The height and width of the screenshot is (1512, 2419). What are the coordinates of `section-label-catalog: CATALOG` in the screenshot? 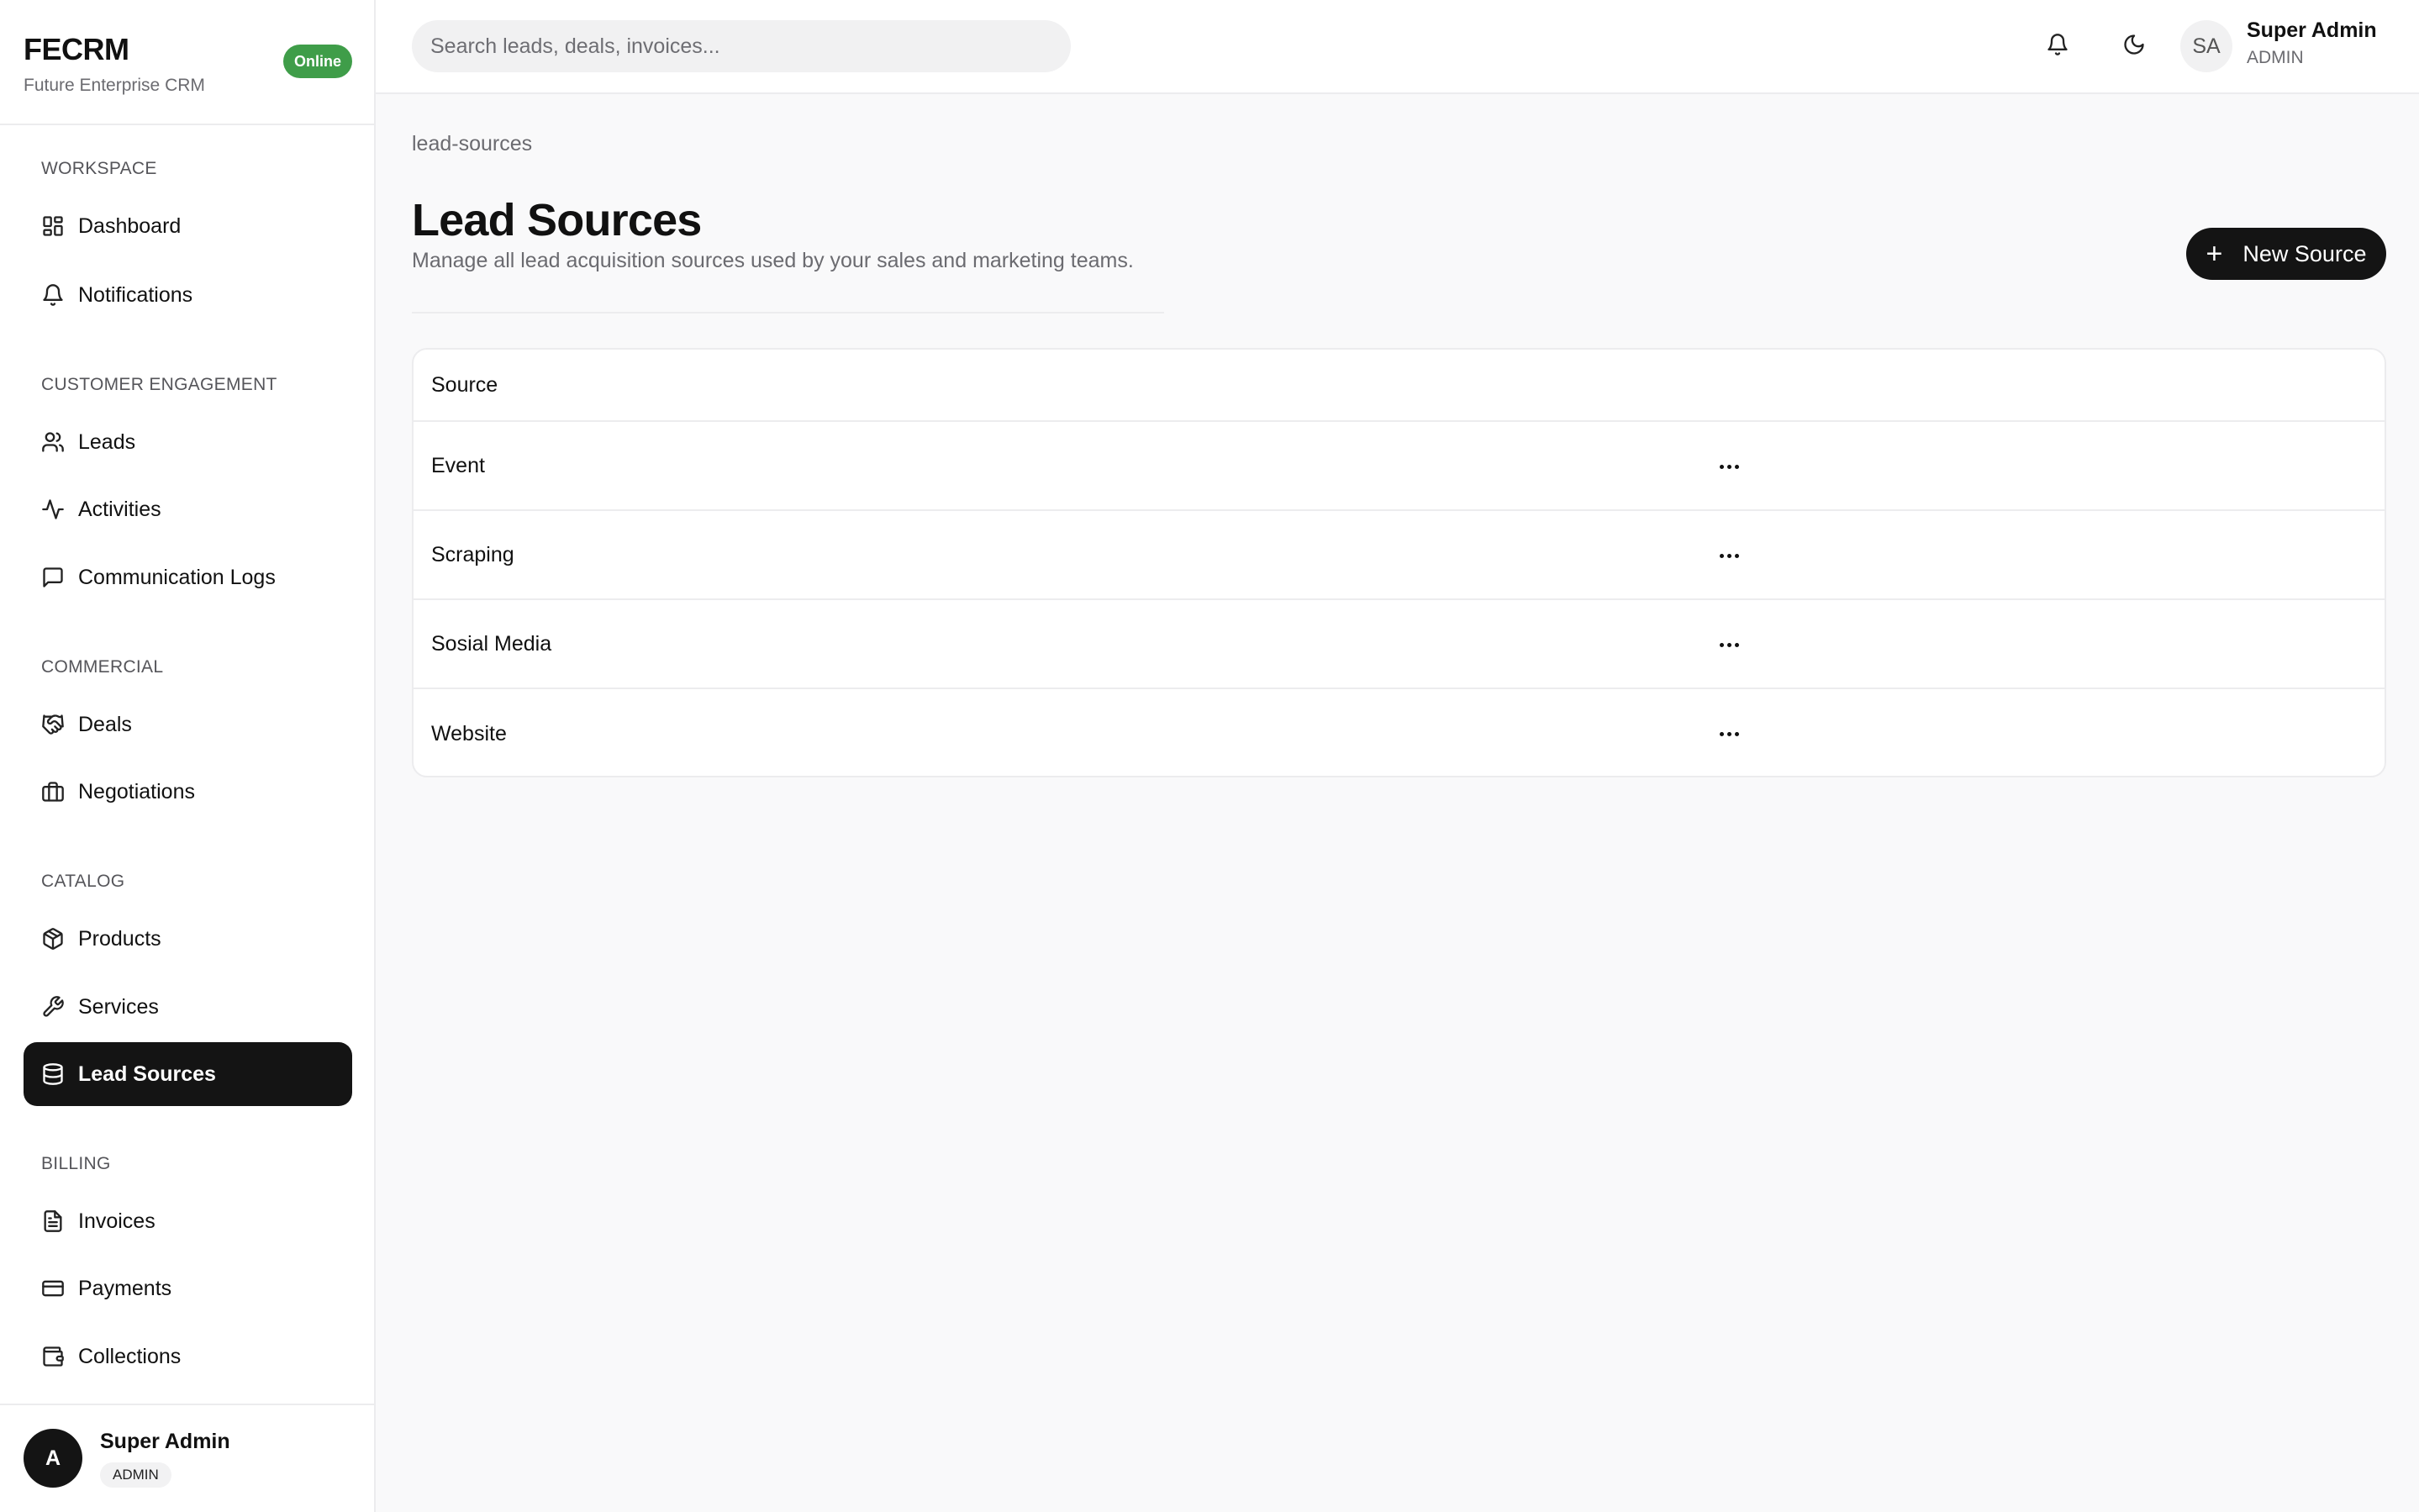 It's located at (83, 882).